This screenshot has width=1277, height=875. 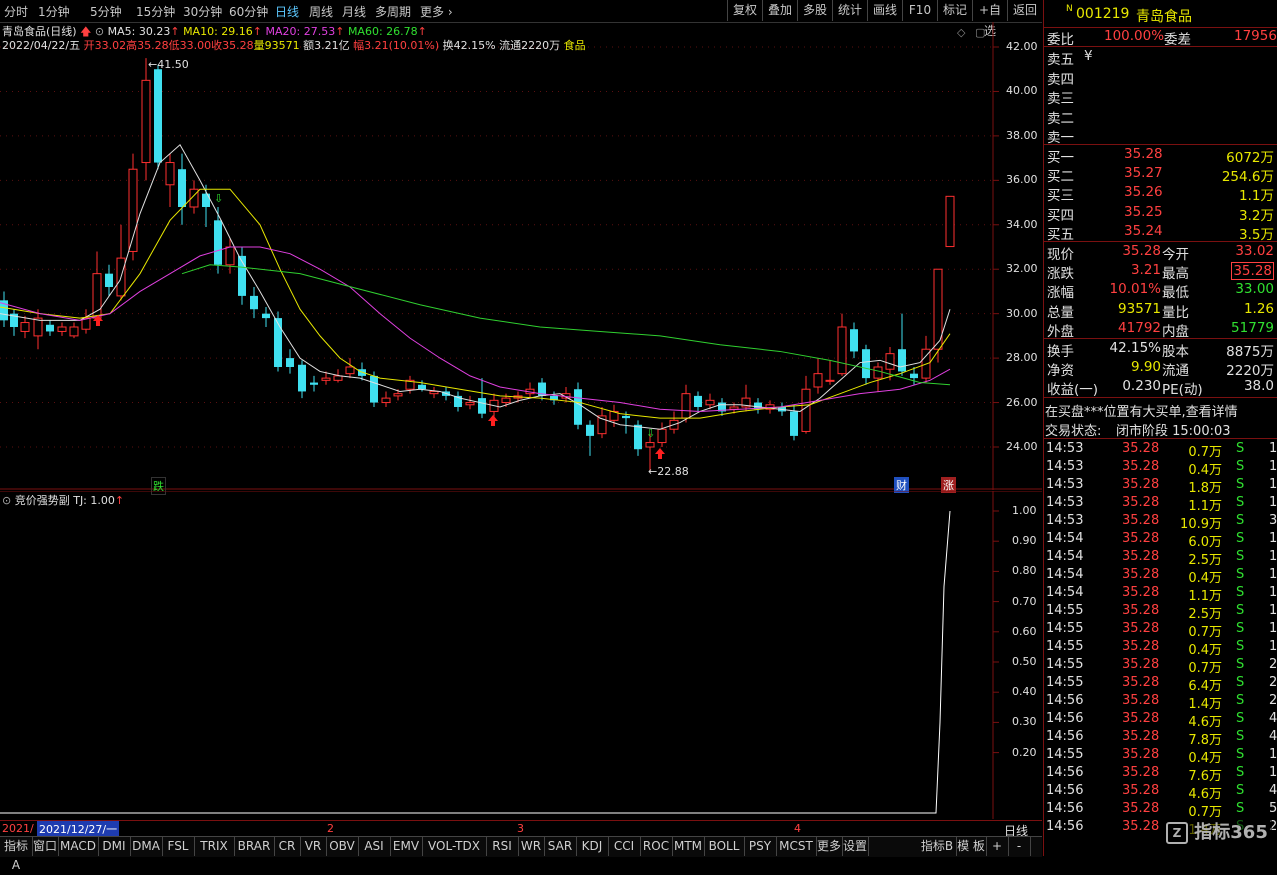 What do you see at coordinates (1160, 468) in the screenshot?
I see `tick-row: 14:53 35.28 0.4万 S 1` at bounding box center [1160, 468].